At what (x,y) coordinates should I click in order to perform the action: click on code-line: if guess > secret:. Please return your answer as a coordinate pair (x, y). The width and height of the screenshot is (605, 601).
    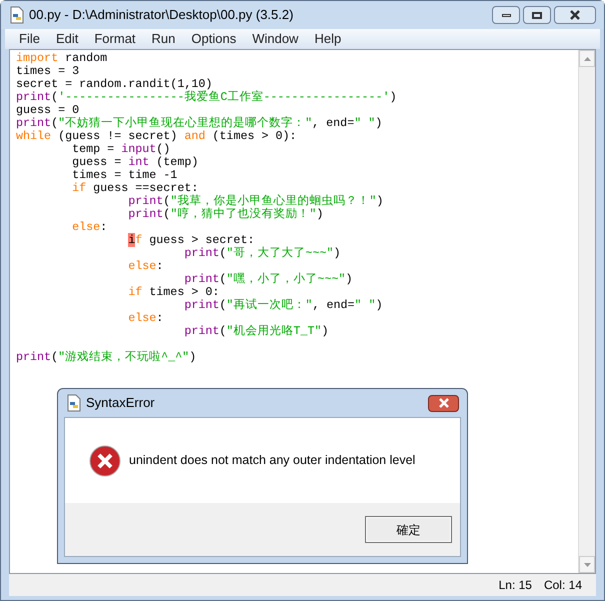
    Looking at the image, I should click on (191, 240).